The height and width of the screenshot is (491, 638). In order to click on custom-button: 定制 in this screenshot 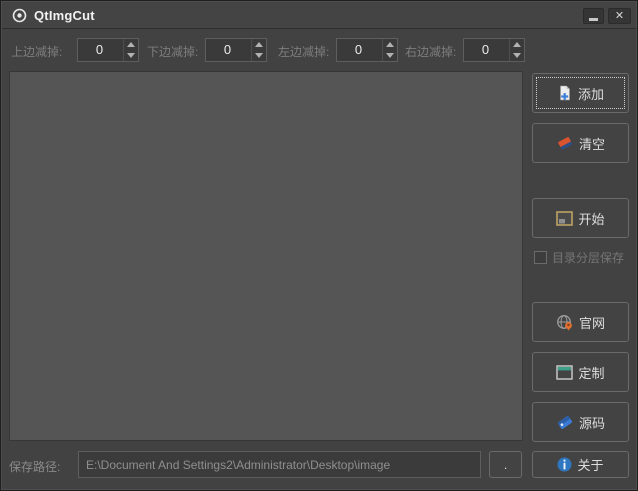, I will do `click(580, 372)`.